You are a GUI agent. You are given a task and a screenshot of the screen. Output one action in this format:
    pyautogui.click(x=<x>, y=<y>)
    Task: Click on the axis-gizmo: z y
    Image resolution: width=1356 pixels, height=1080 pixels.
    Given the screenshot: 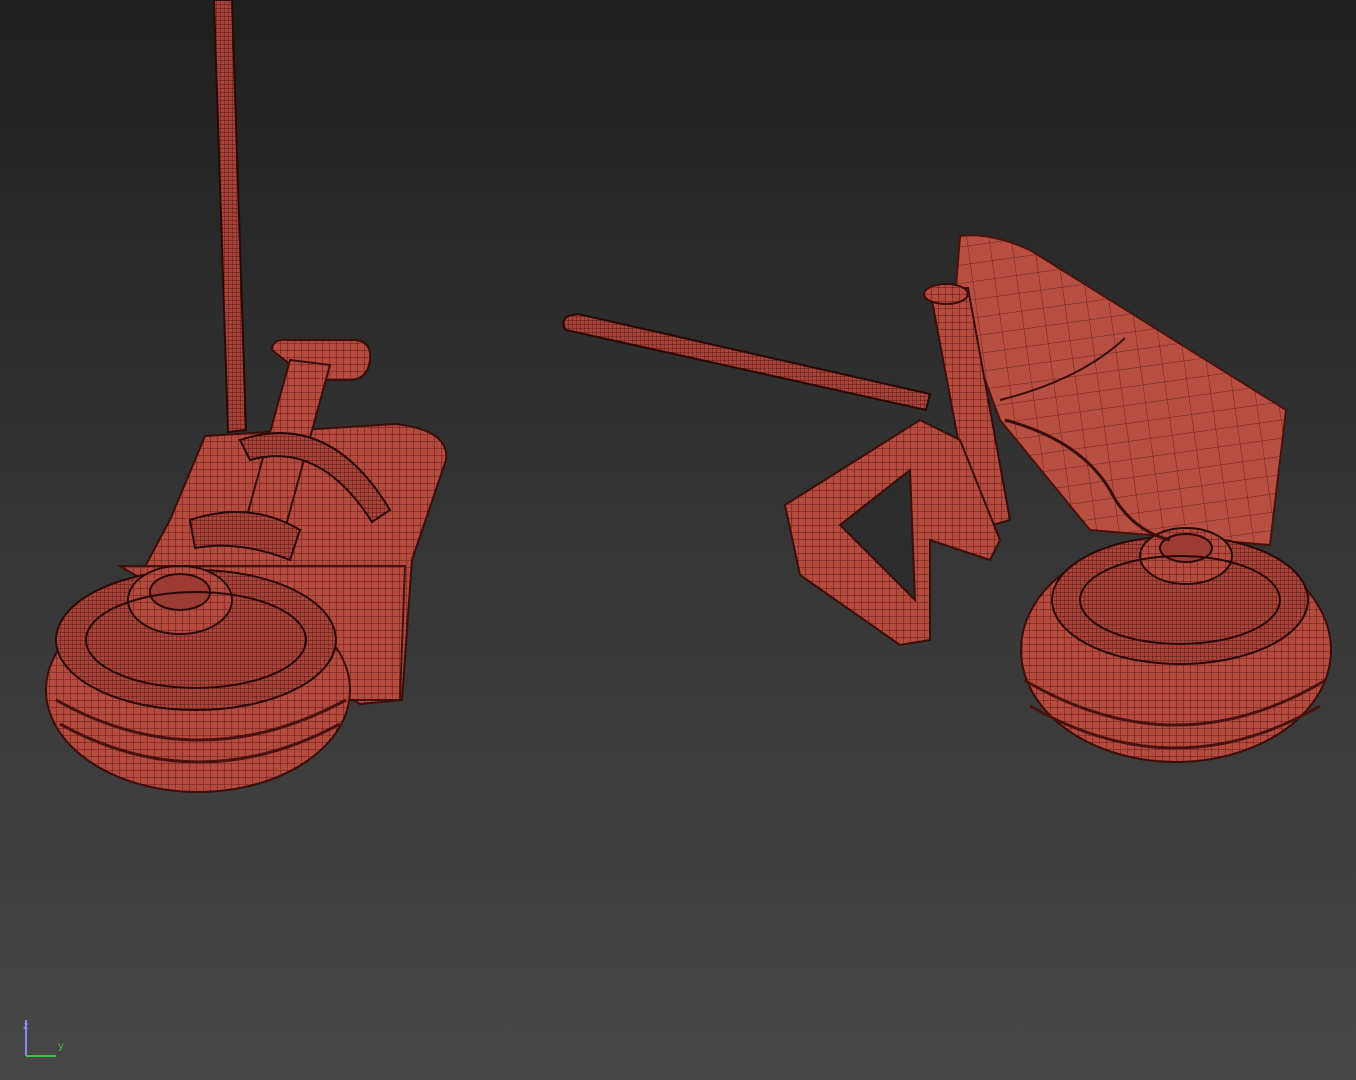 What is the action you would take?
    pyautogui.click(x=45, y=1038)
    